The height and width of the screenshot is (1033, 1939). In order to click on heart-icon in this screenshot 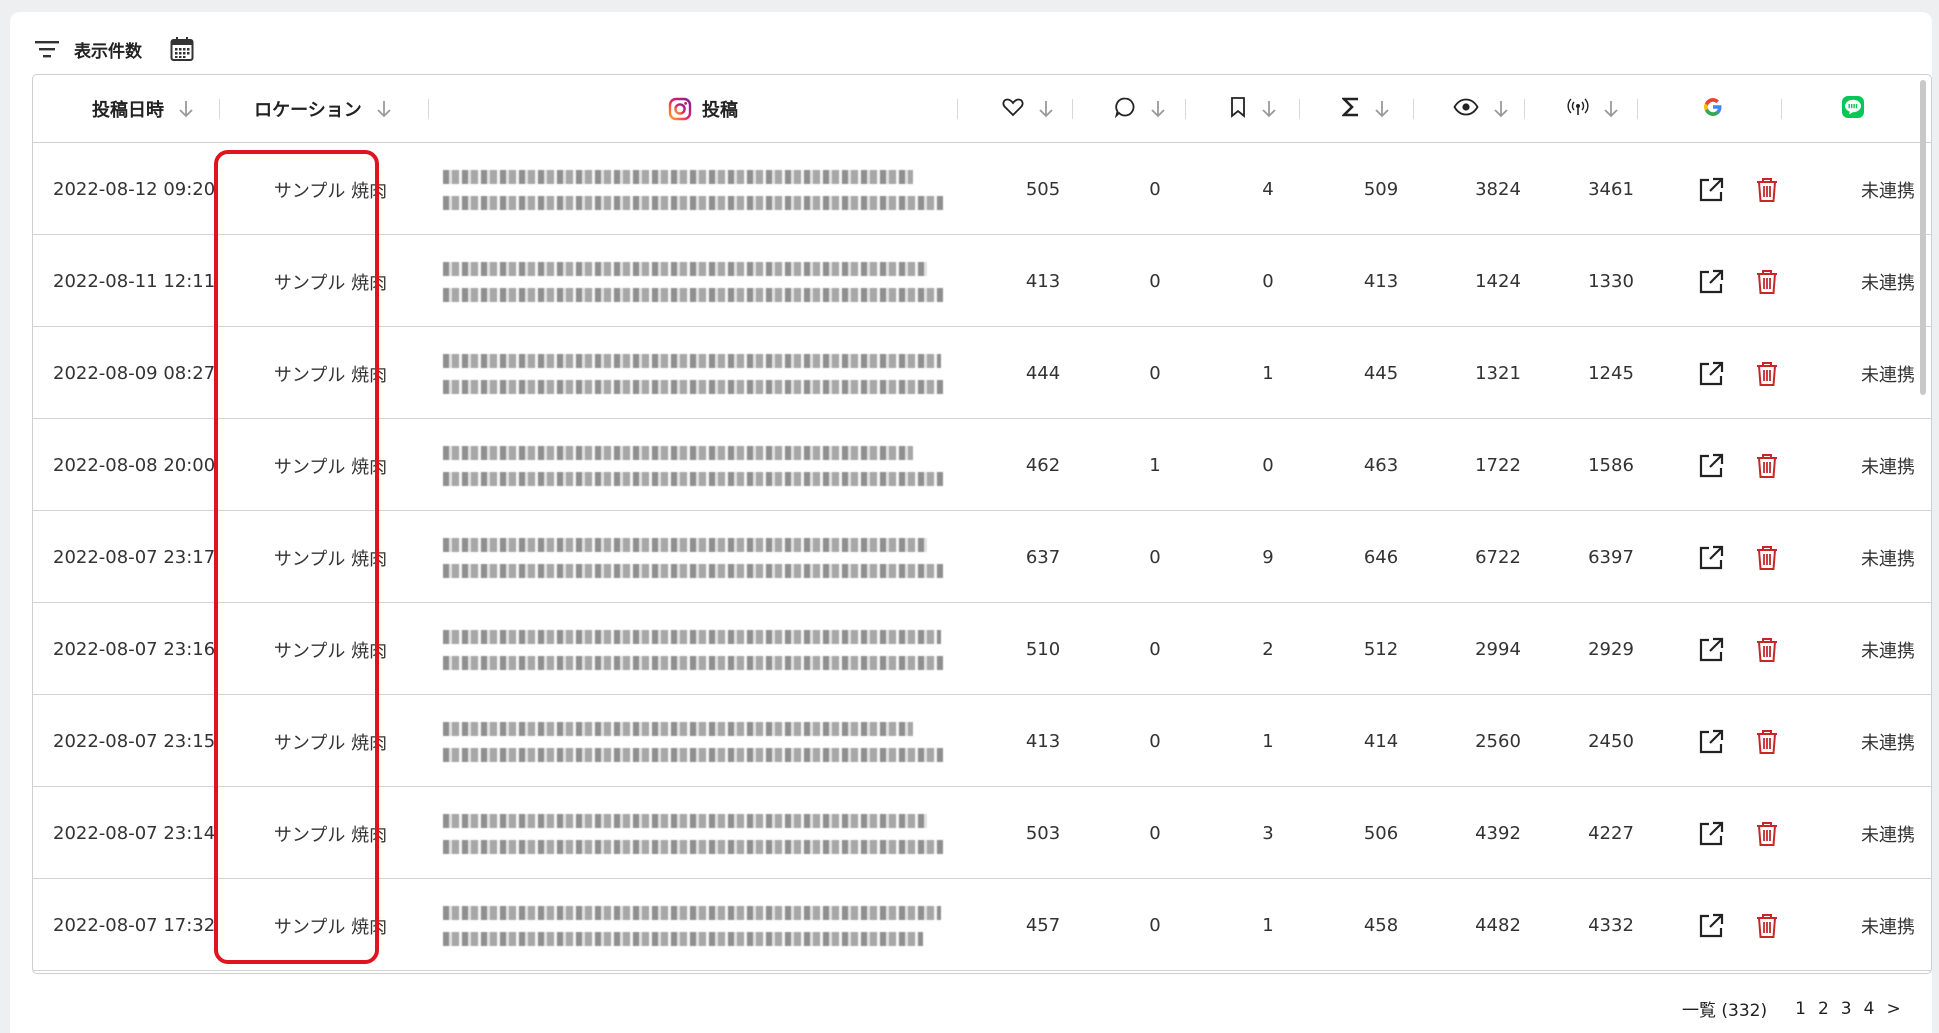, I will do `click(1013, 109)`.